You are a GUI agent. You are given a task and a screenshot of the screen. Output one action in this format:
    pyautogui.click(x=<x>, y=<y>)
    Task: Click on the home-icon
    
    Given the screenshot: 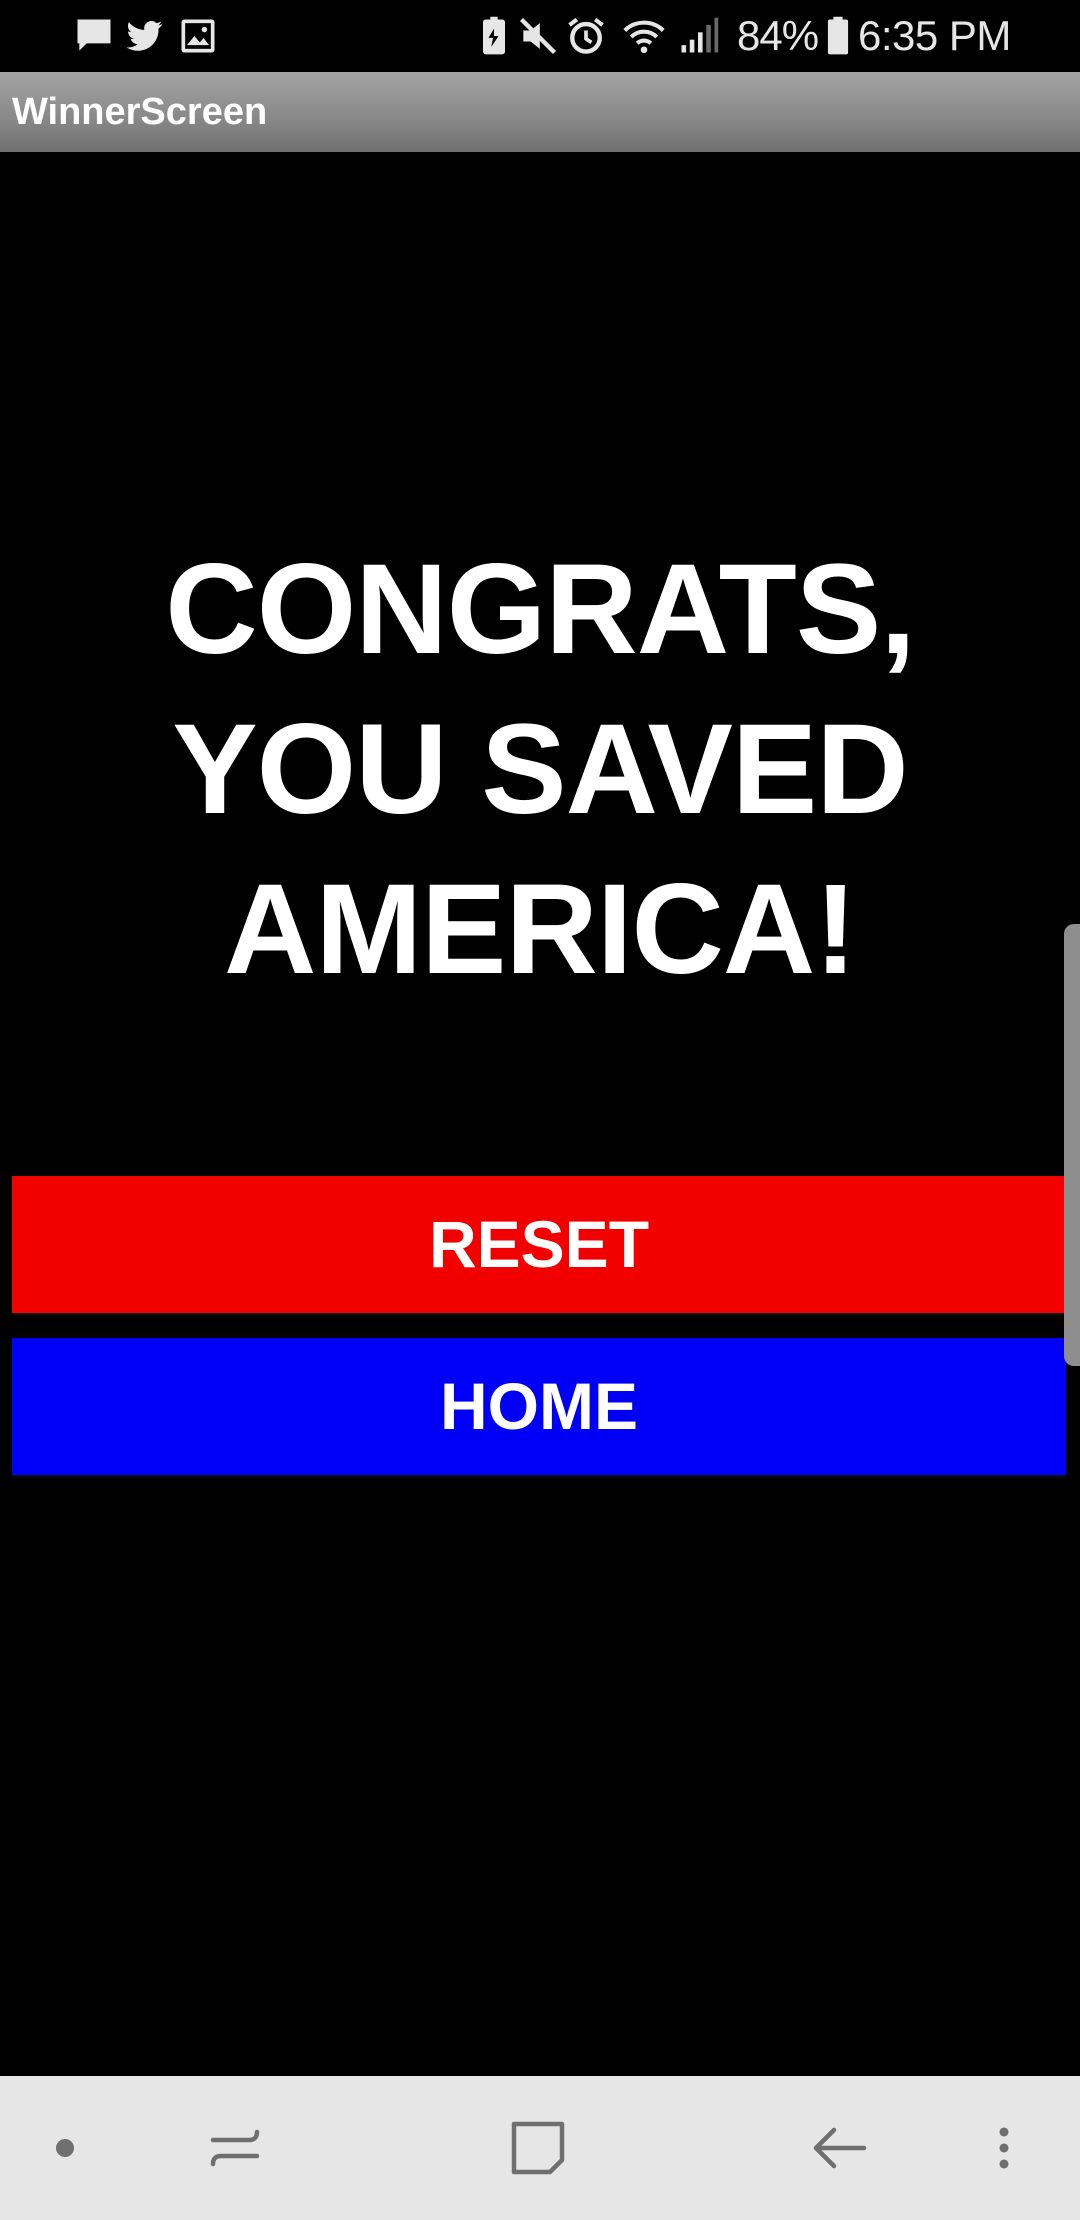 What is the action you would take?
    pyautogui.click(x=538, y=2148)
    